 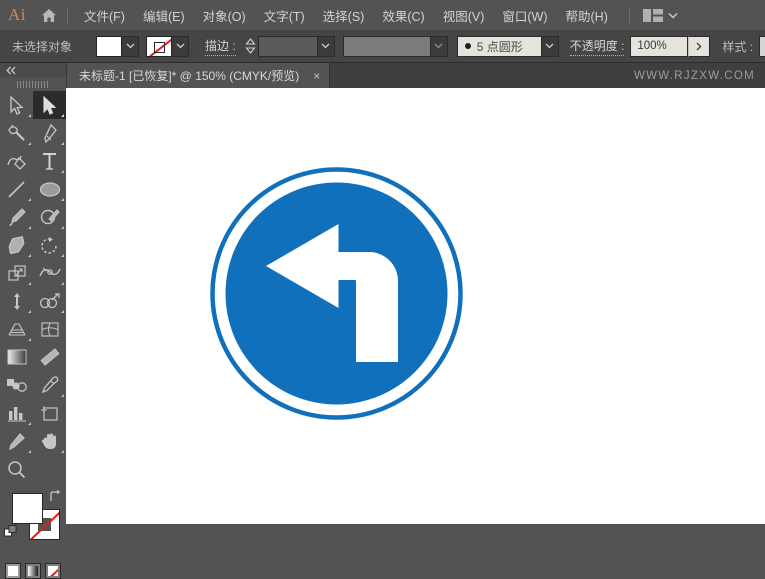 I want to click on opacity-label: 不透明度 :, so click(x=597, y=46).